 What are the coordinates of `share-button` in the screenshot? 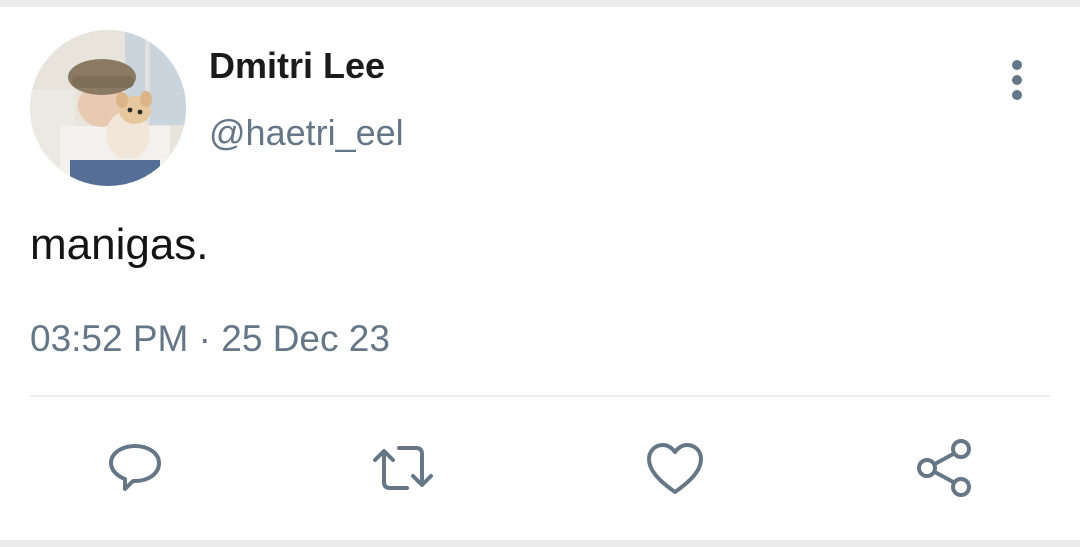 It's located at (945, 468).